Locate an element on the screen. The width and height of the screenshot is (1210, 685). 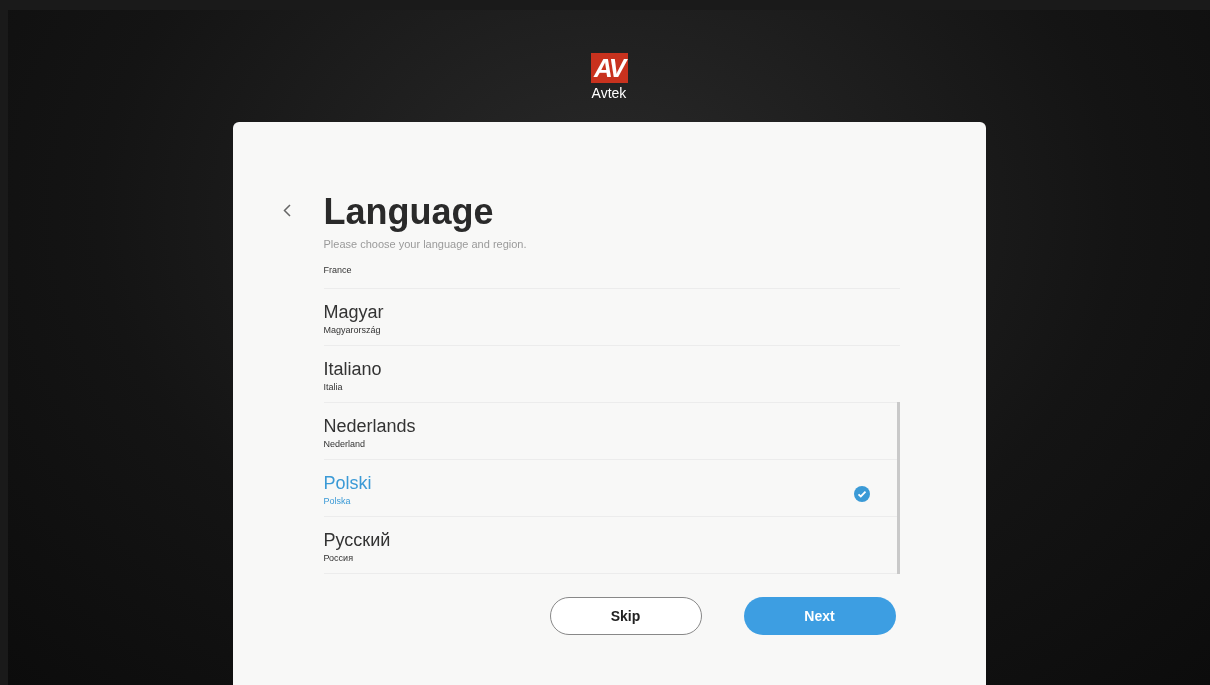
back-icon is located at coordinates (286, 210).